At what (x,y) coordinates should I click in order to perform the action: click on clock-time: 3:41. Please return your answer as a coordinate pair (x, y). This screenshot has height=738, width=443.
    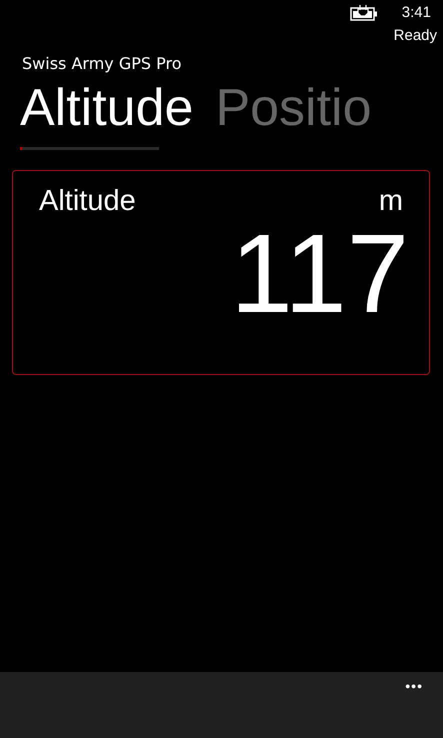
    Looking at the image, I should click on (416, 12).